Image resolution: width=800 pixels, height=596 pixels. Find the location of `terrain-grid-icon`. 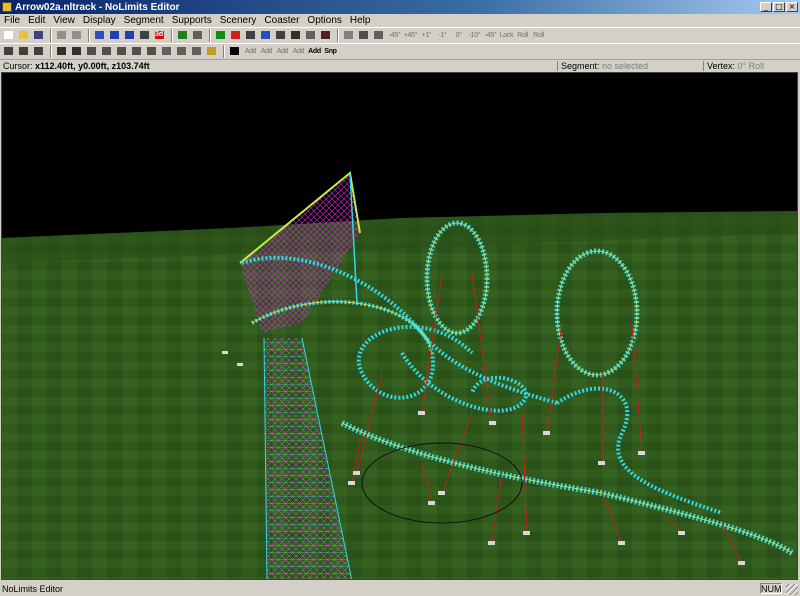

terrain-grid-icon is located at coordinates (220, 35).